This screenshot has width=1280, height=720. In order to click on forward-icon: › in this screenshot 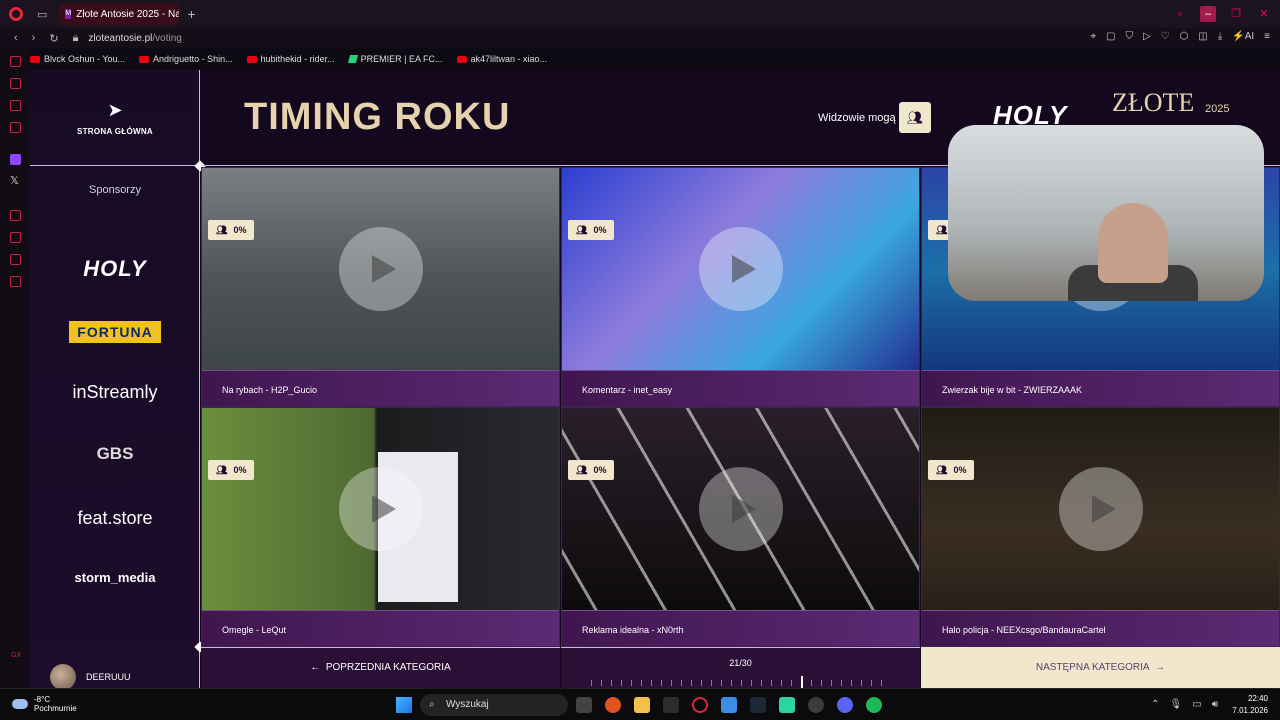, I will do `click(34, 38)`.